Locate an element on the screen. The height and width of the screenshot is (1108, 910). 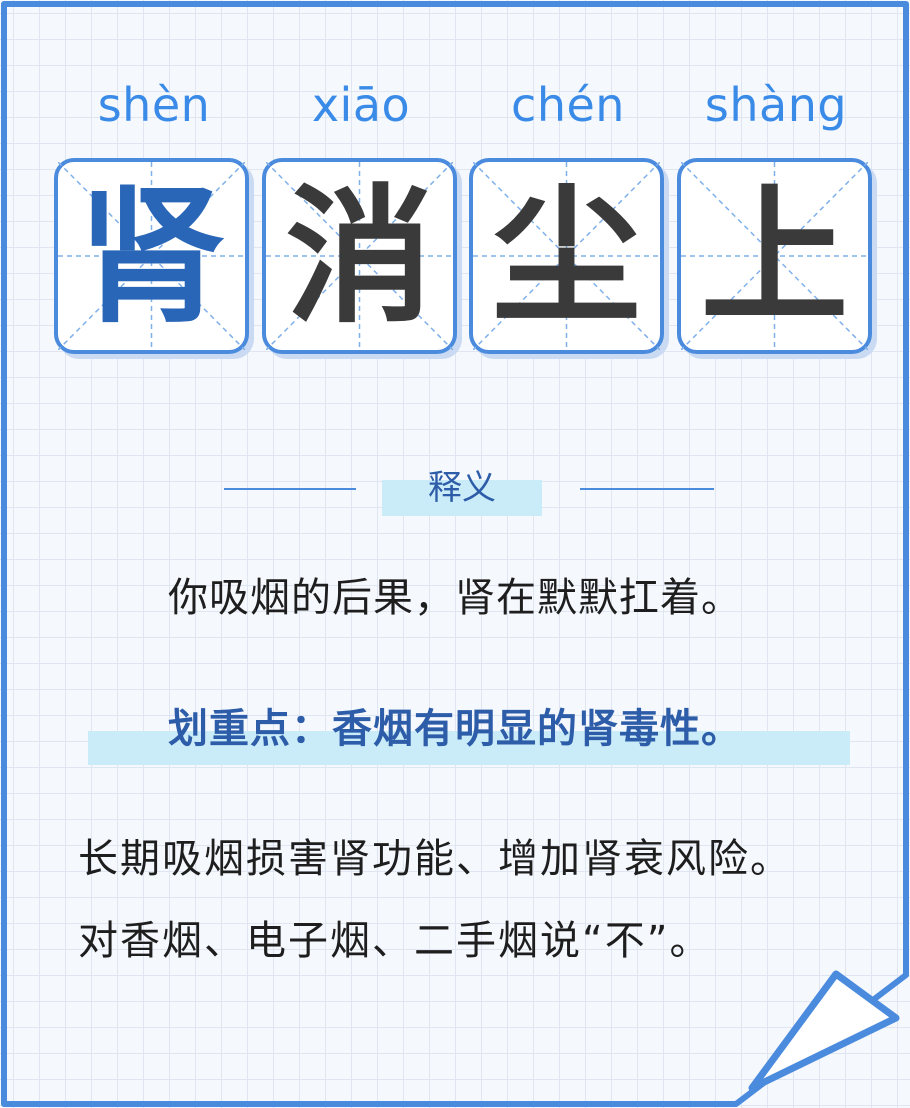
pinyin-2: xiāo is located at coordinates (361, 105).